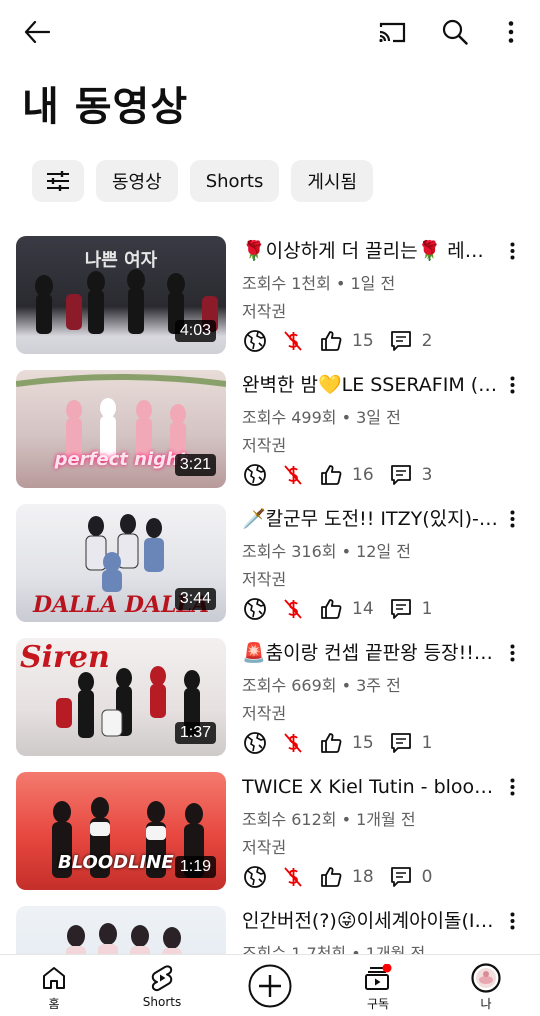  I want to click on video-stats: 14 1, so click(337, 609).